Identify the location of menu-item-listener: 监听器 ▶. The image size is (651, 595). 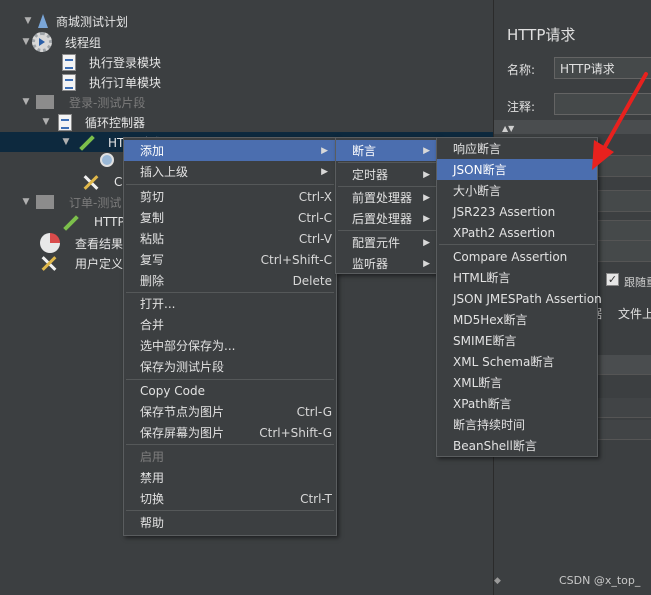
(387, 263).